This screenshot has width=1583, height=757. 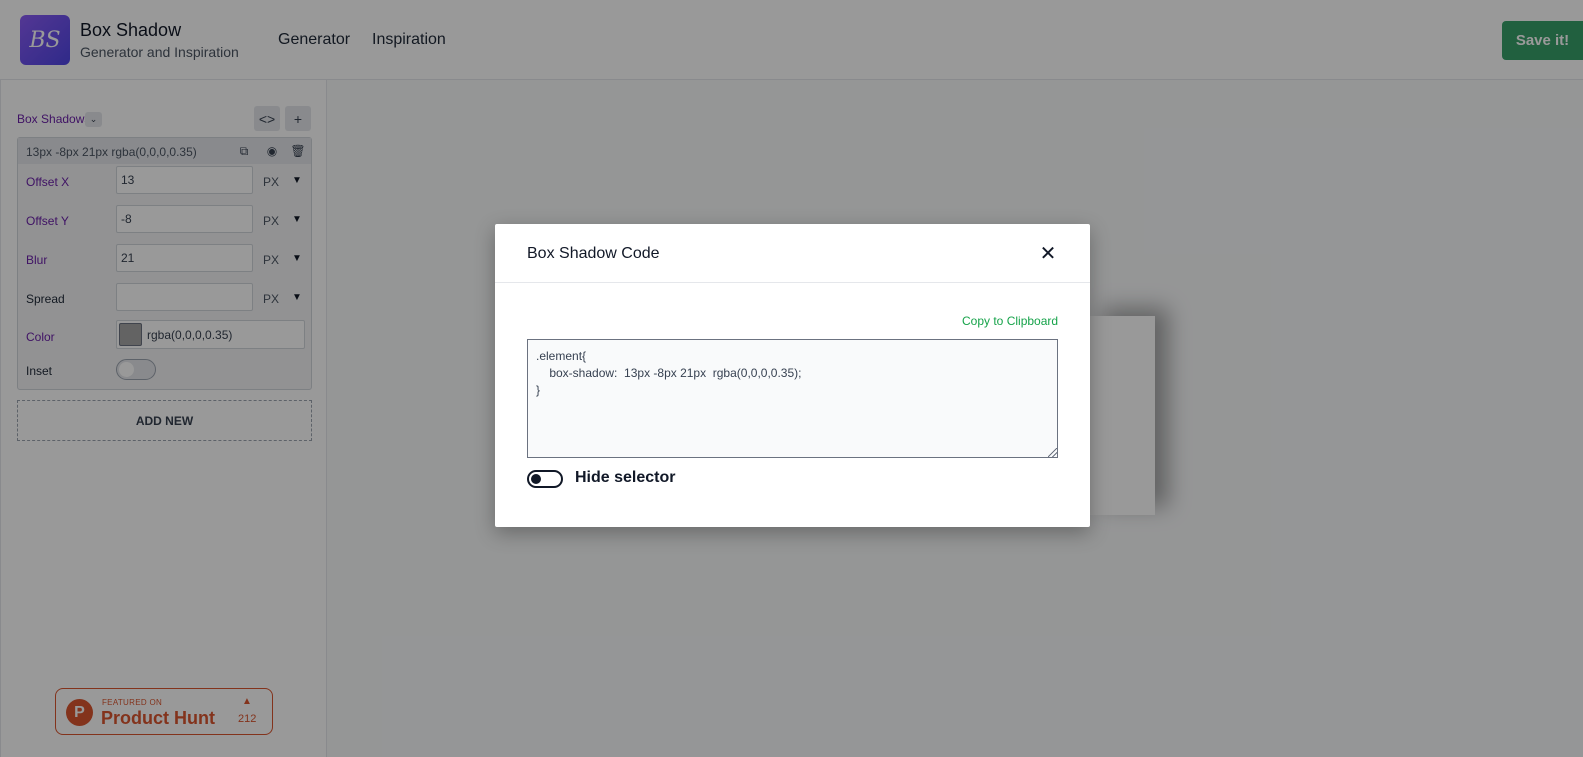 I want to click on copy-to-clipboard-link: Copy to Clipboard, so click(x=1010, y=321).